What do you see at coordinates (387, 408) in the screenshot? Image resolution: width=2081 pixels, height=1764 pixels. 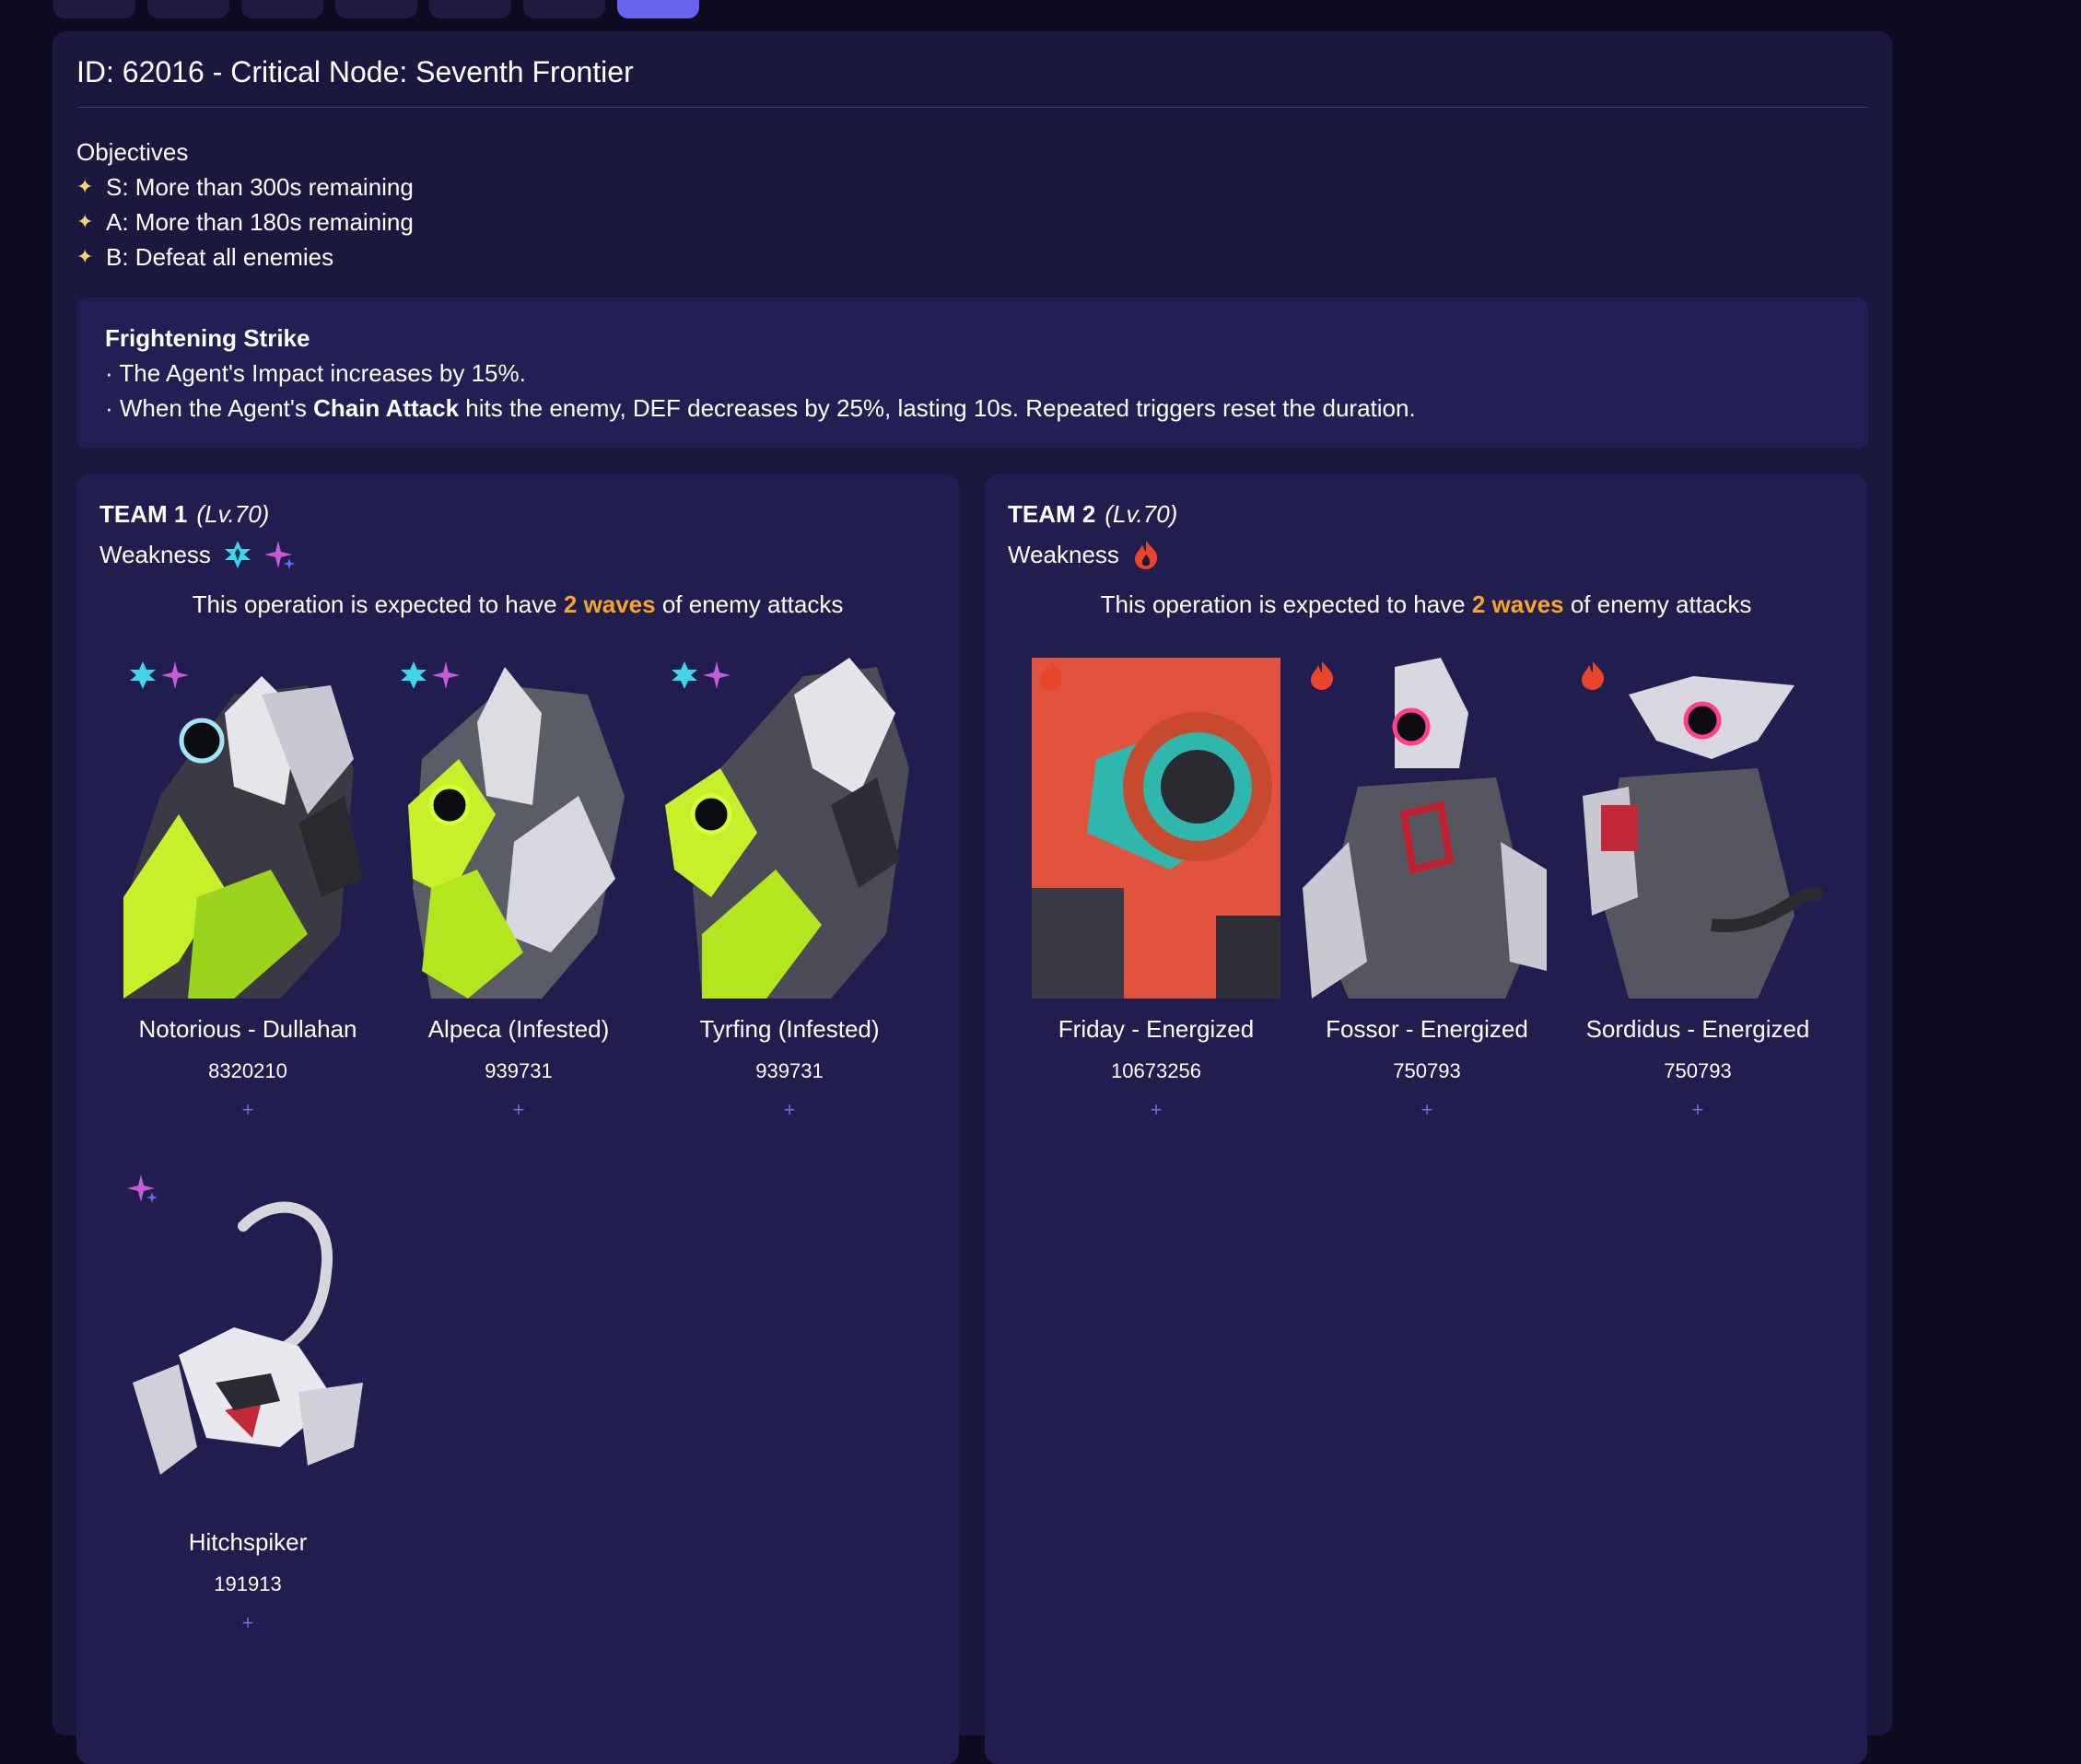 I see `buff-line-2-bold: Chain Attack` at bounding box center [387, 408].